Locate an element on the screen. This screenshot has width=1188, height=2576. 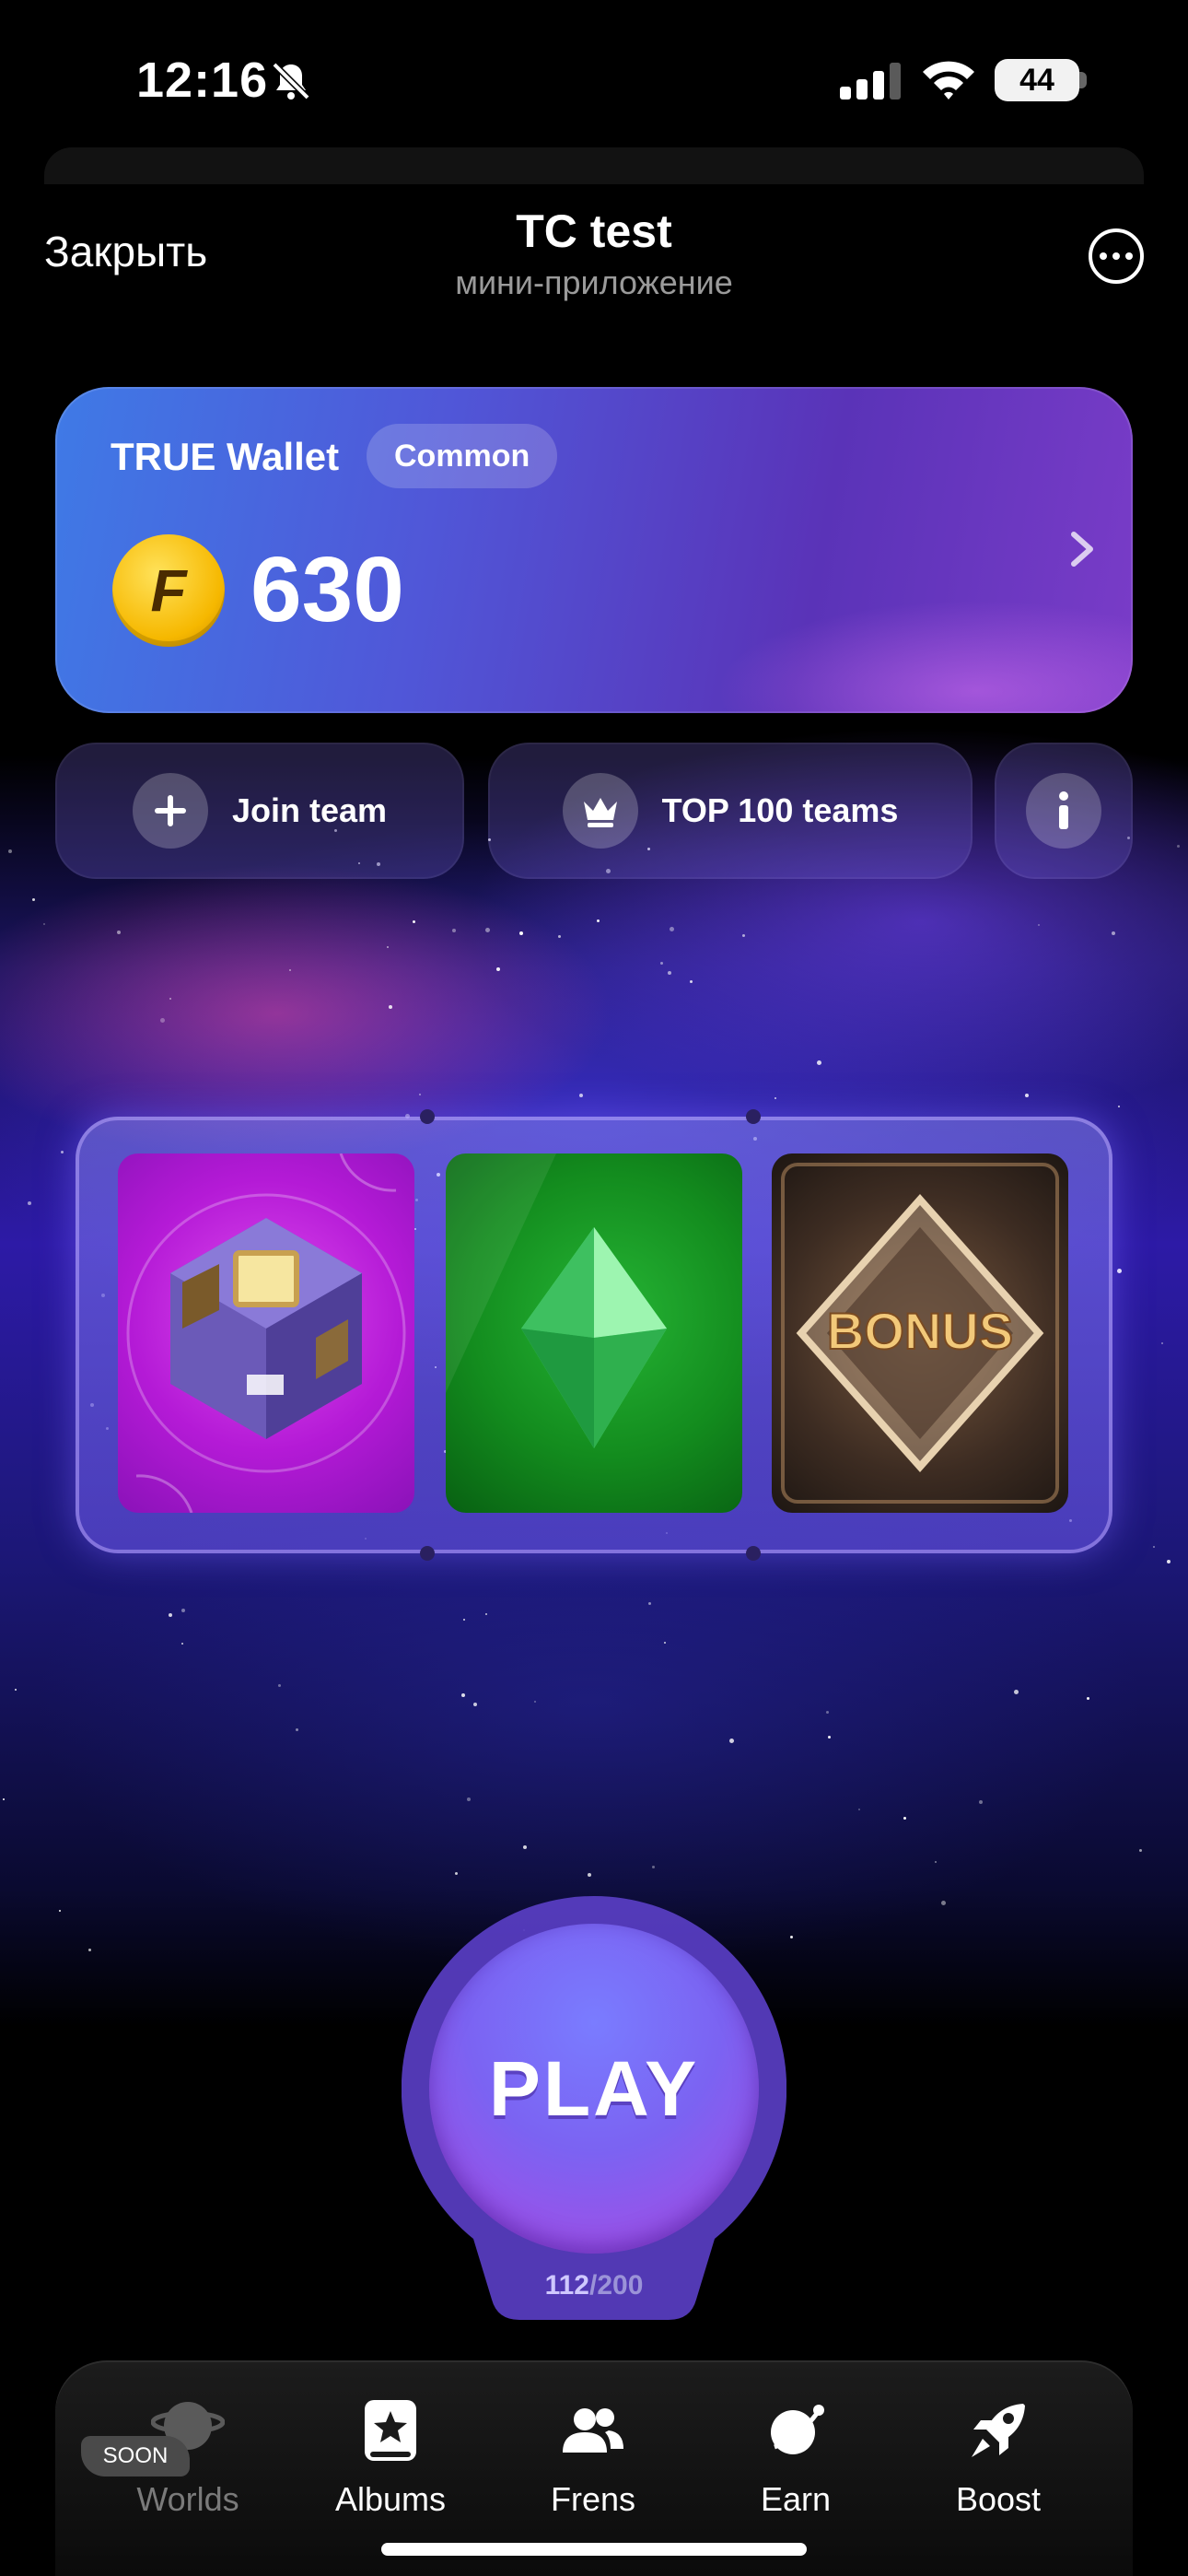
battery-indicator: 44 is located at coordinates (1037, 80).